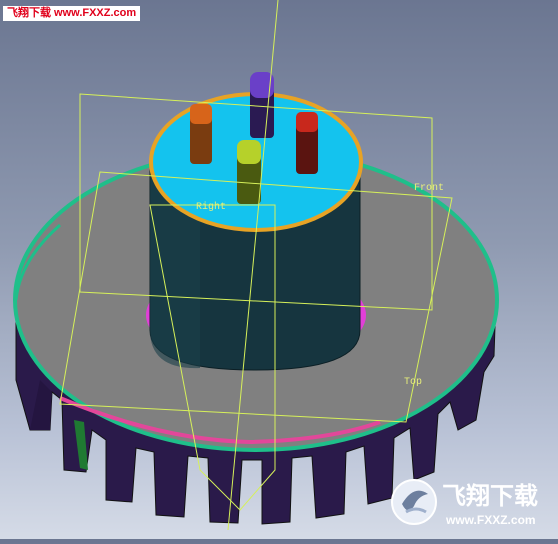  Describe the element at coordinates (307, 143) in the screenshot. I see `post-red` at that location.